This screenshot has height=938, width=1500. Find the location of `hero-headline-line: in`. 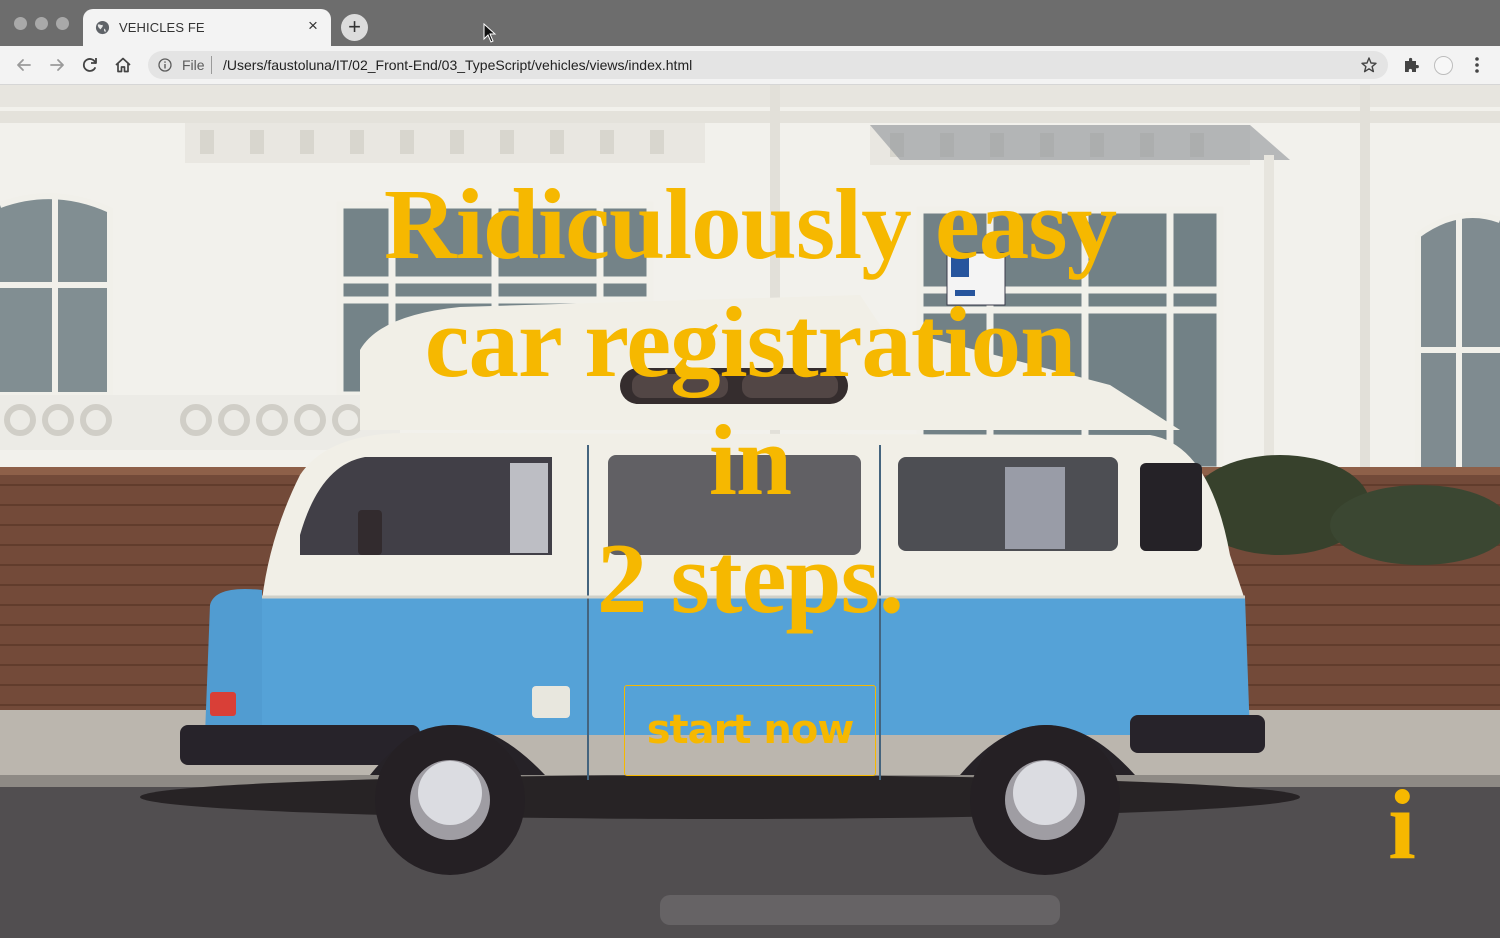

hero-headline-line: in is located at coordinates (750, 460).